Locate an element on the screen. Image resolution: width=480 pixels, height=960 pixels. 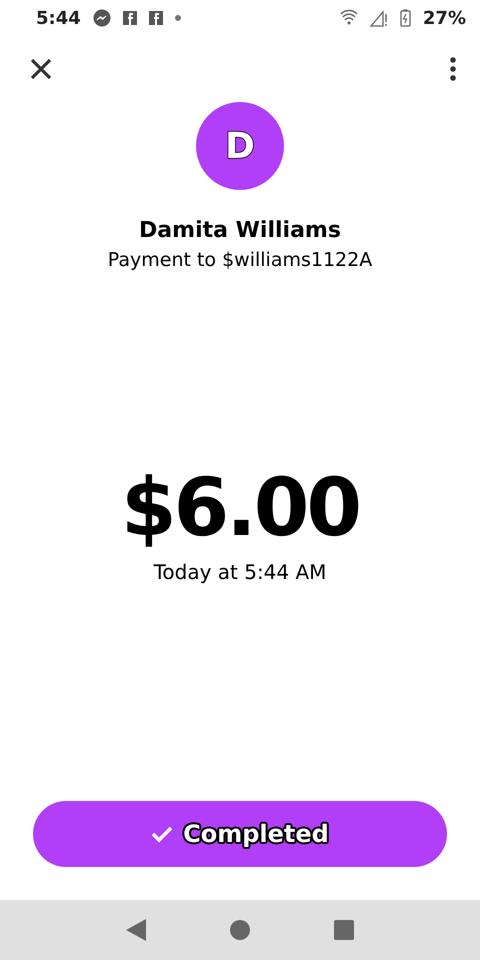
recipient-name: Damita Williams is located at coordinates (240, 230).